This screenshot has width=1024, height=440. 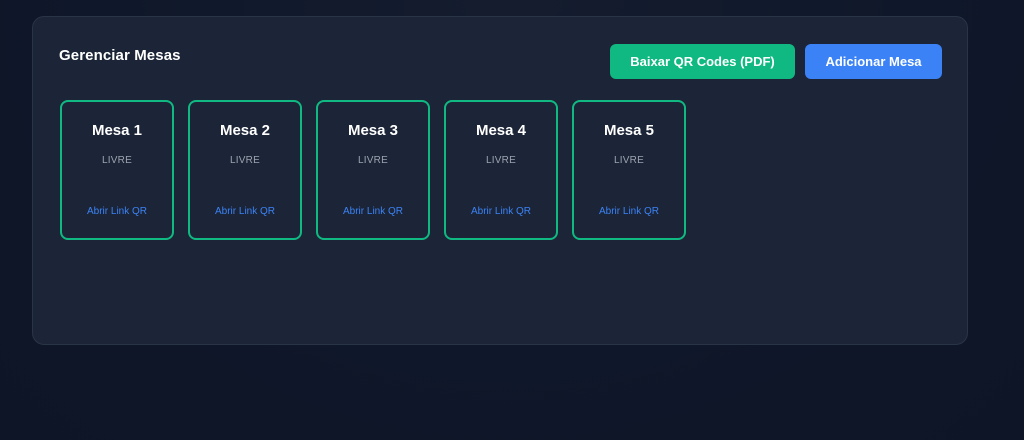 I want to click on table-card: Mesa 3 LIVRE Abrir Link QR, so click(x=373, y=170).